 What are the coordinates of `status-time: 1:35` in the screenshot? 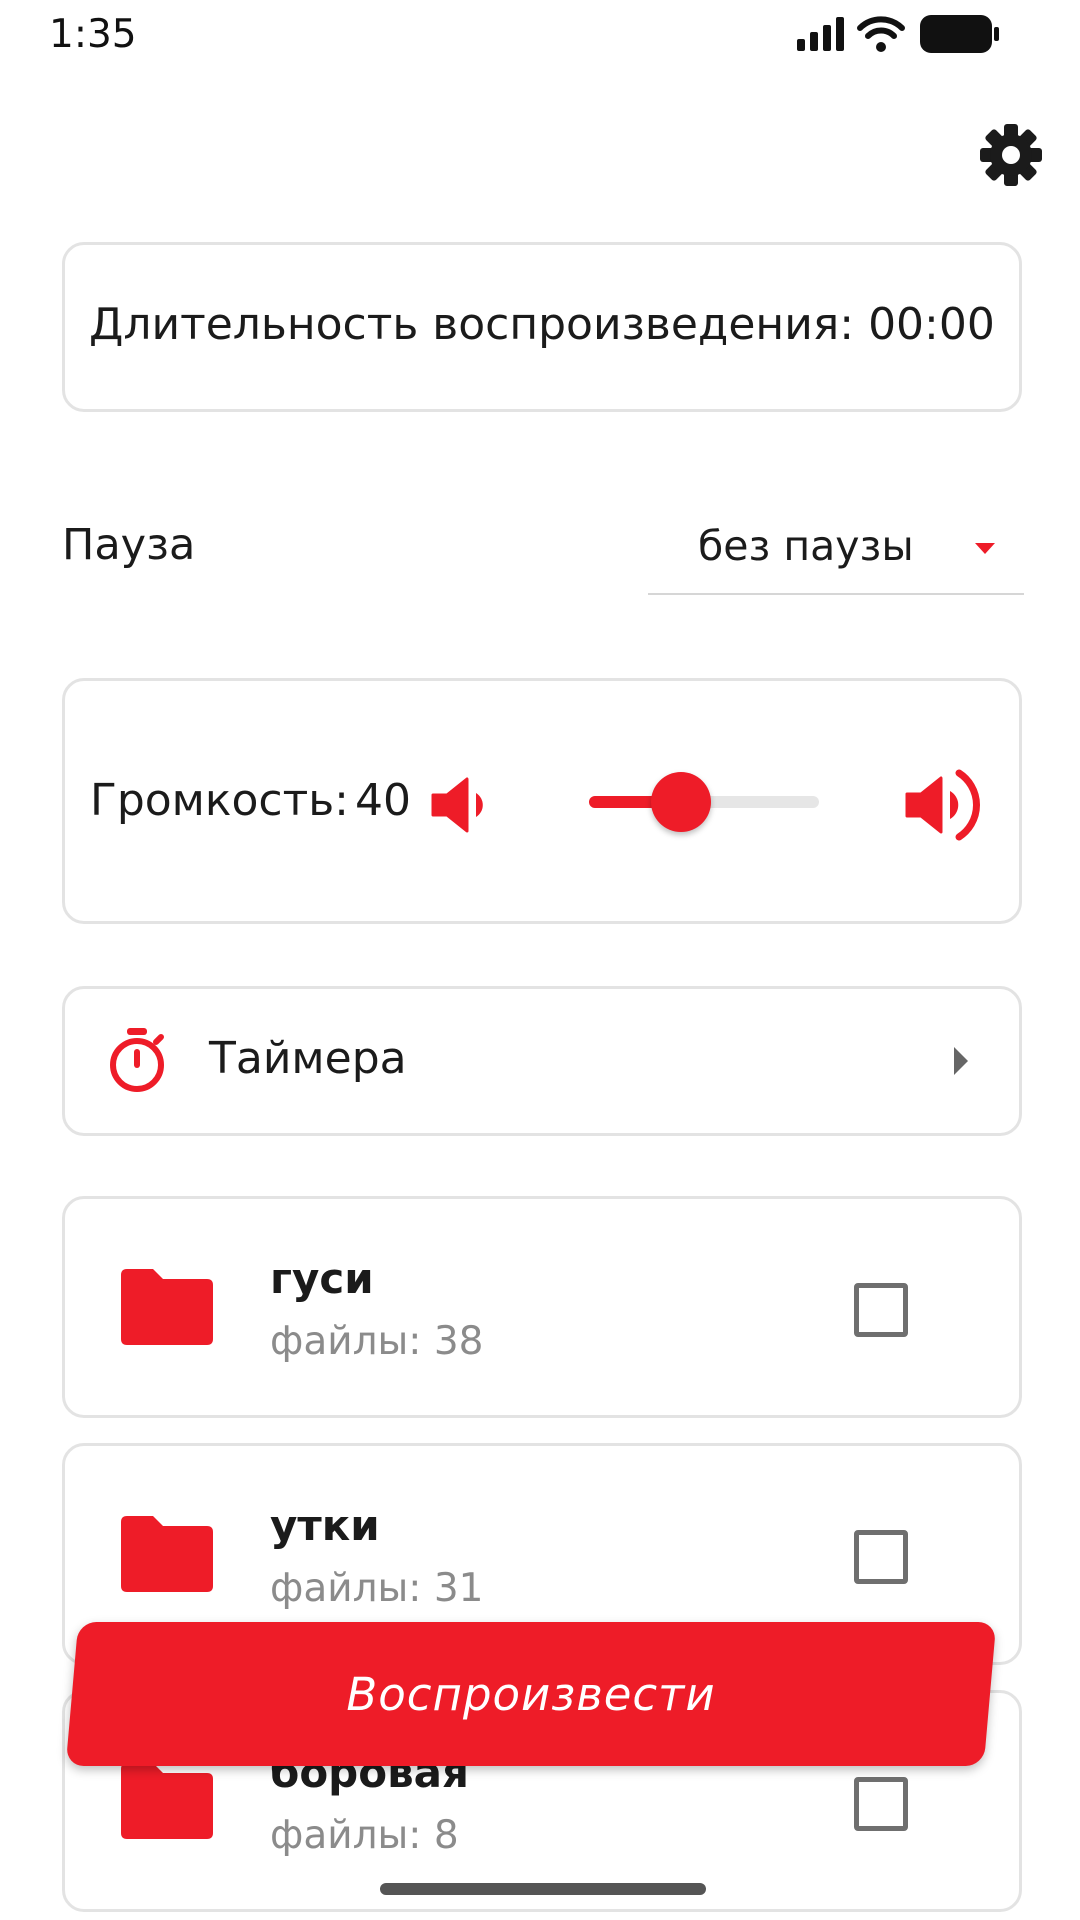 It's located at (93, 34).